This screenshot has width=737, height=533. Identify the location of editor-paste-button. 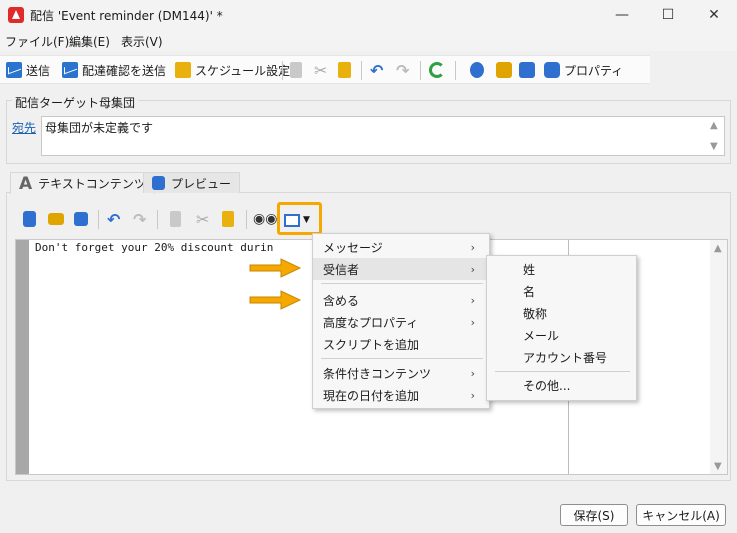
(228, 219).